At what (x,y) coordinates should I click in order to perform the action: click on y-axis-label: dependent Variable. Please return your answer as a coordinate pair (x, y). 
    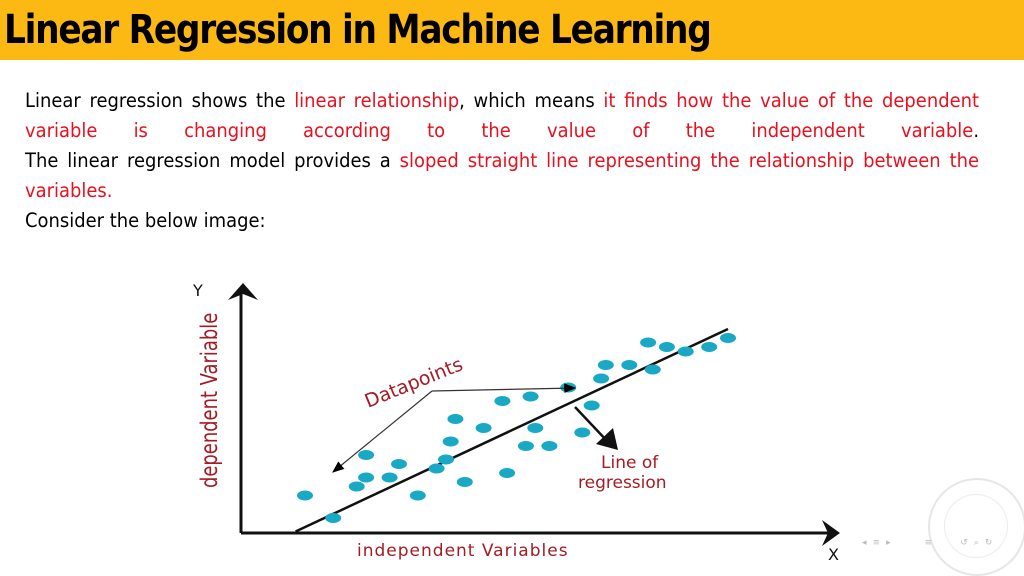
    Looking at the image, I should click on (209, 400).